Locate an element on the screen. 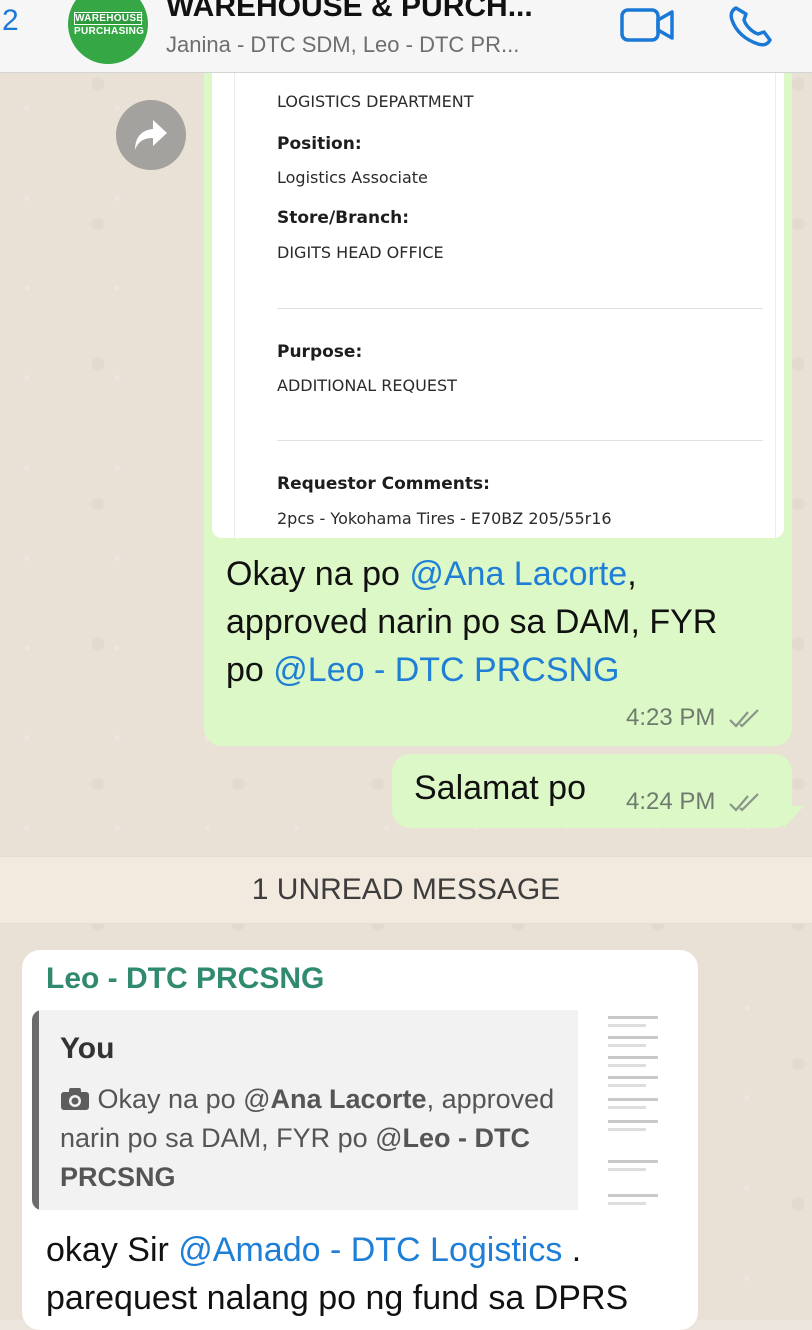  quote-accent-bar is located at coordinates (35, 1110).